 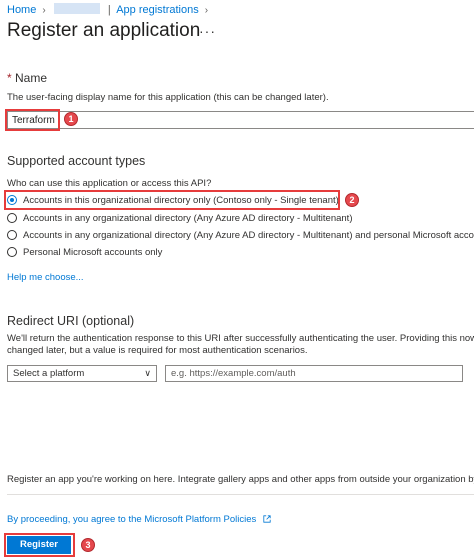 What do you see at coordinates (71, 321) in the screenshot?
I see `redirect-uri-heading: Redirect URI (optional)` at bounding box center [71, 321].